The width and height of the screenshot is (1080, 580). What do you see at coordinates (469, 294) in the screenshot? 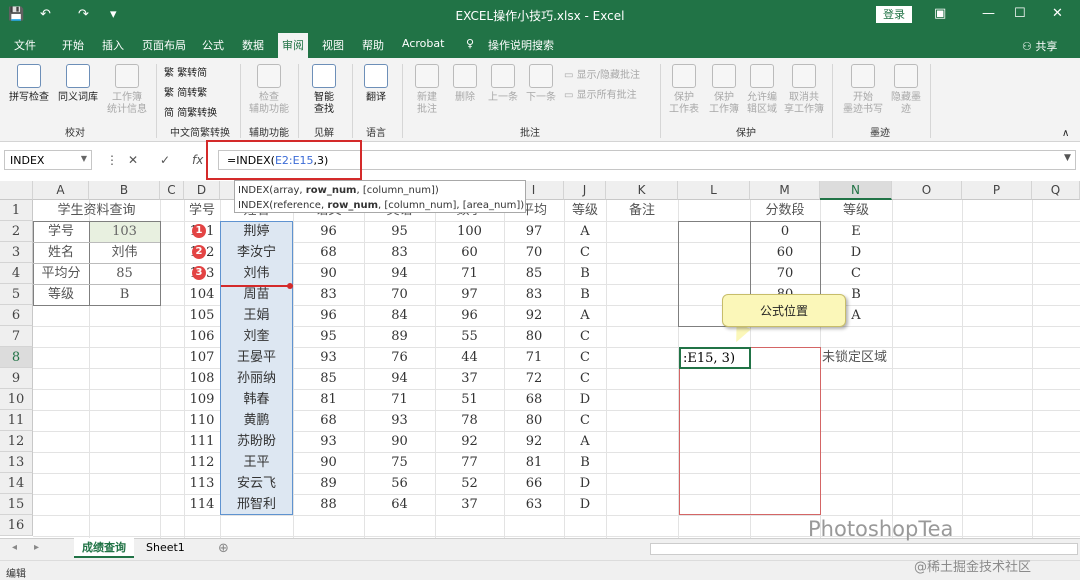
I see `student-data-cell: 97` at bounding box center [469, 294].